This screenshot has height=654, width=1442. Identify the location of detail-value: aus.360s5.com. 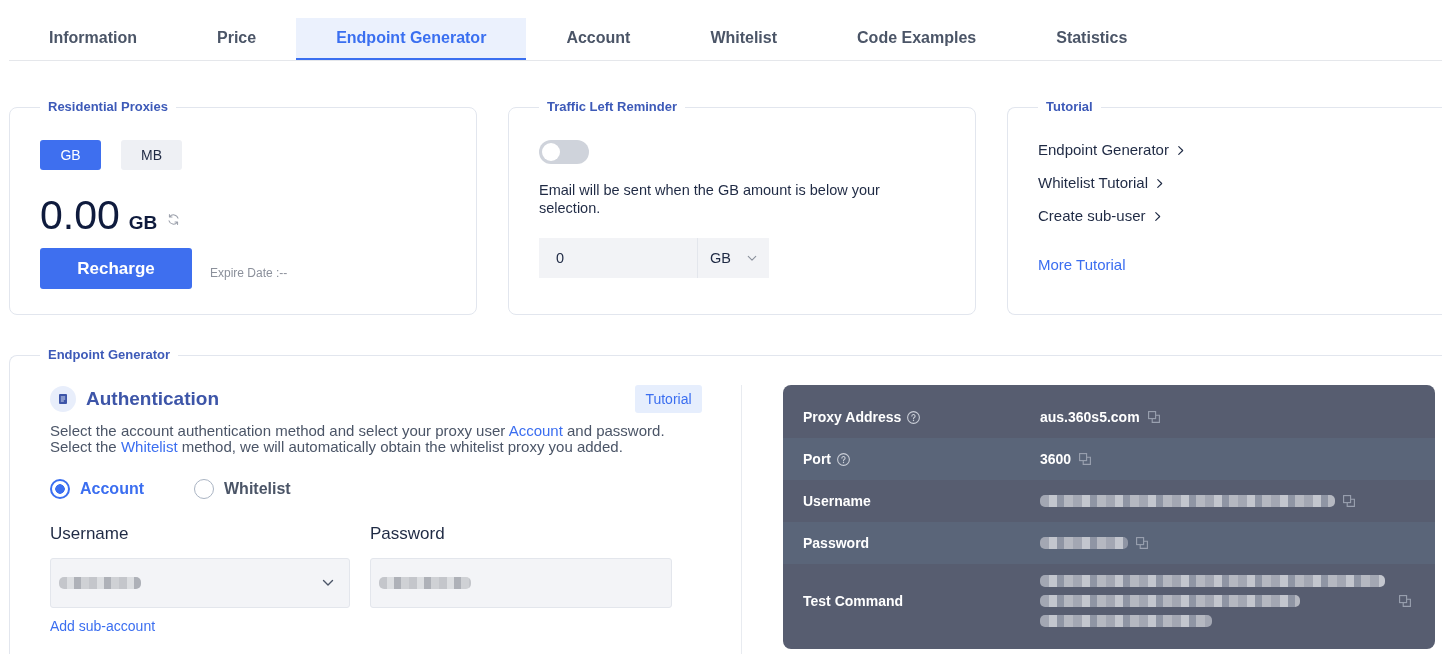
(1090, 417).